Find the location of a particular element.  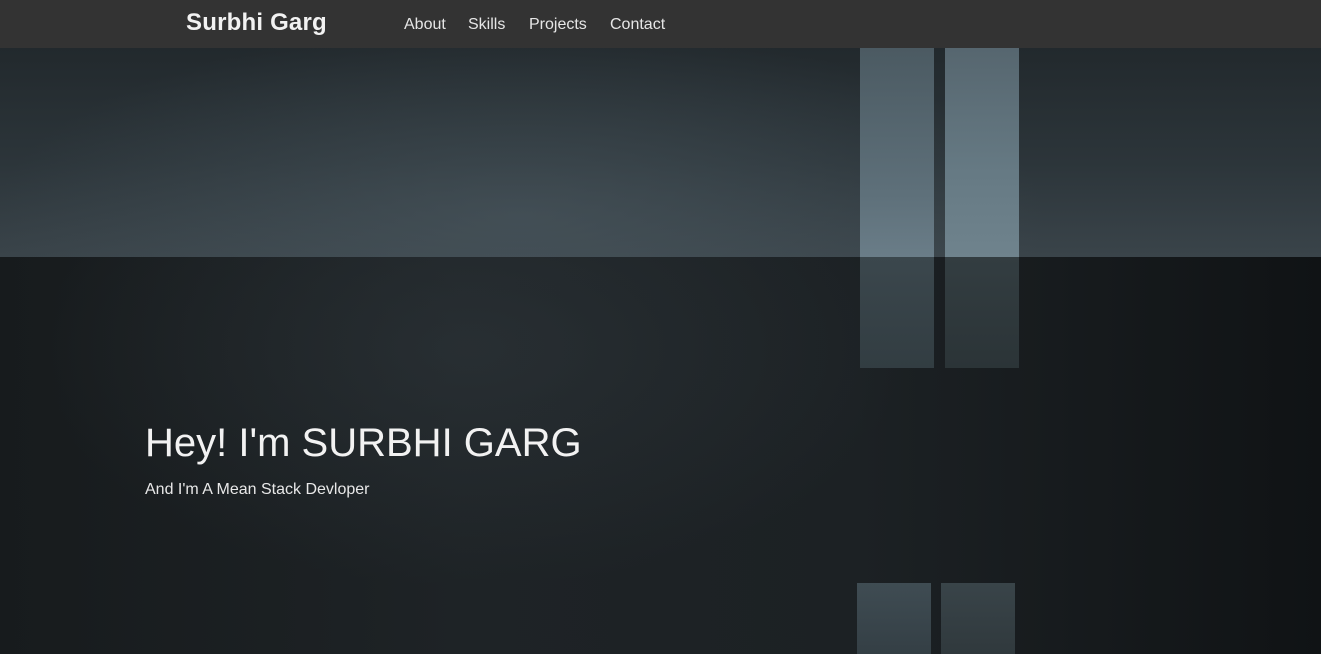

nav-link-contact: Contact is located at coordinates (637, 25).